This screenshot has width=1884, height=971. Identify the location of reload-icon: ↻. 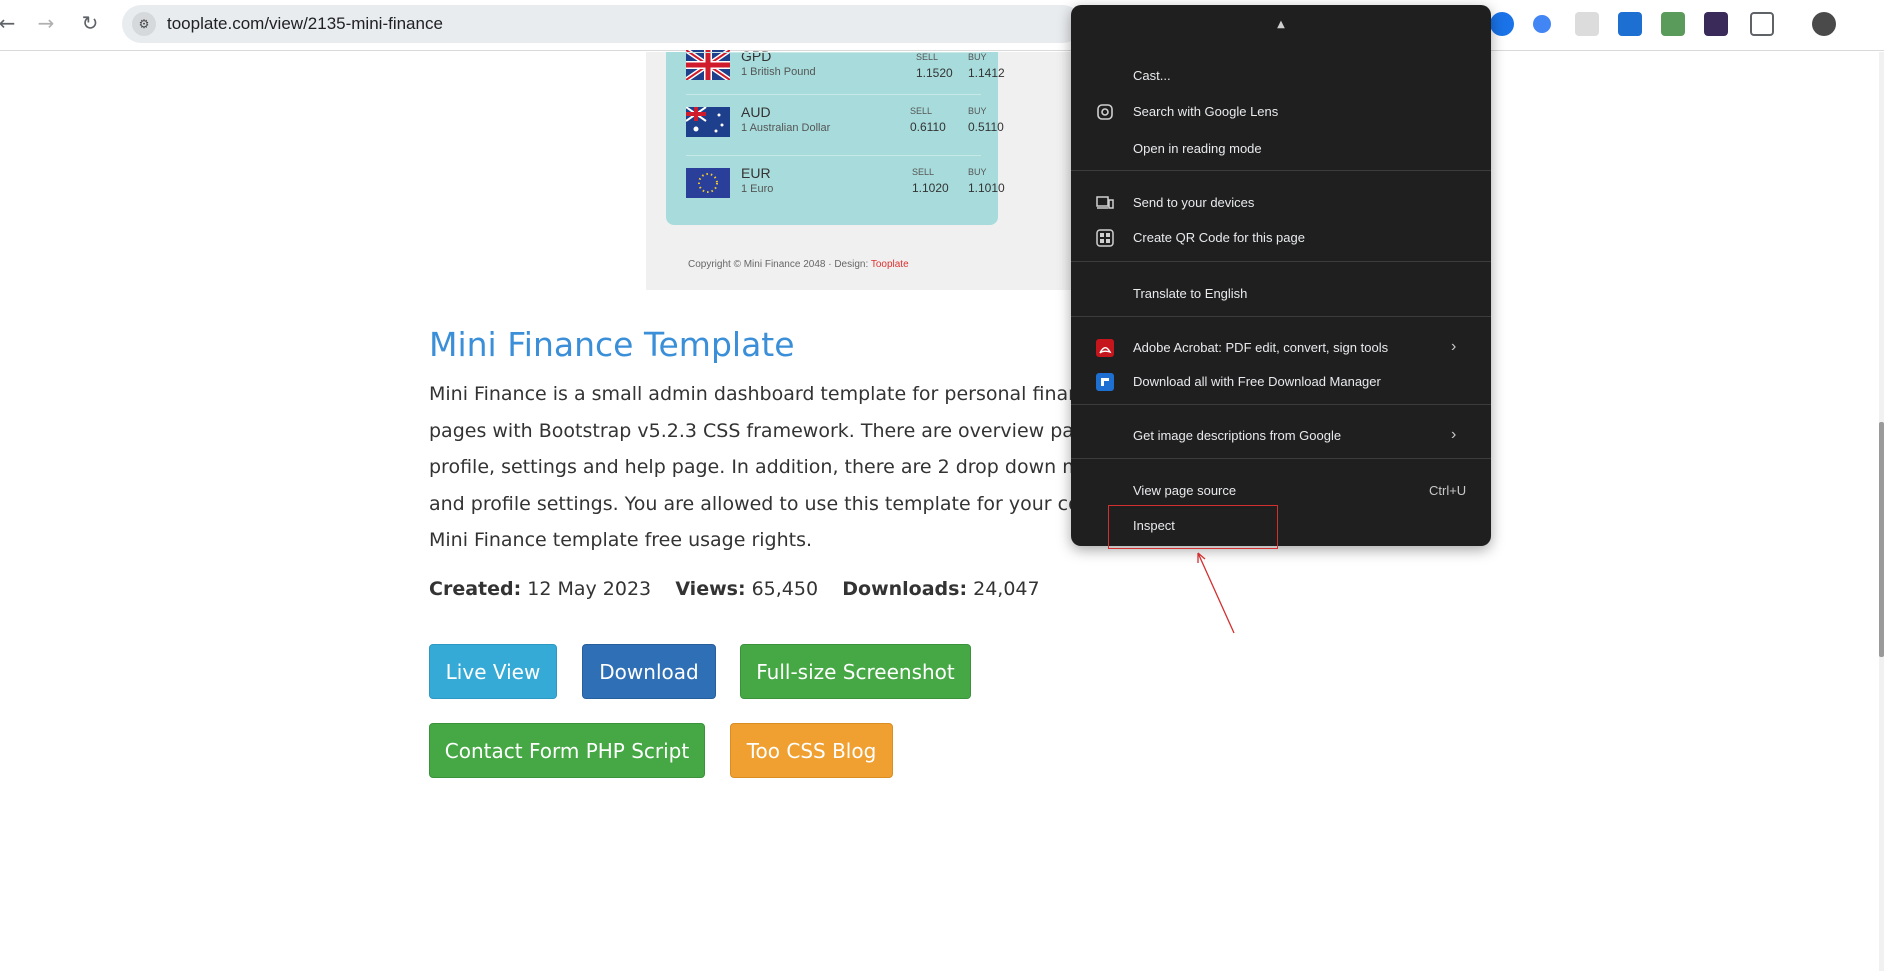
(90, 23).